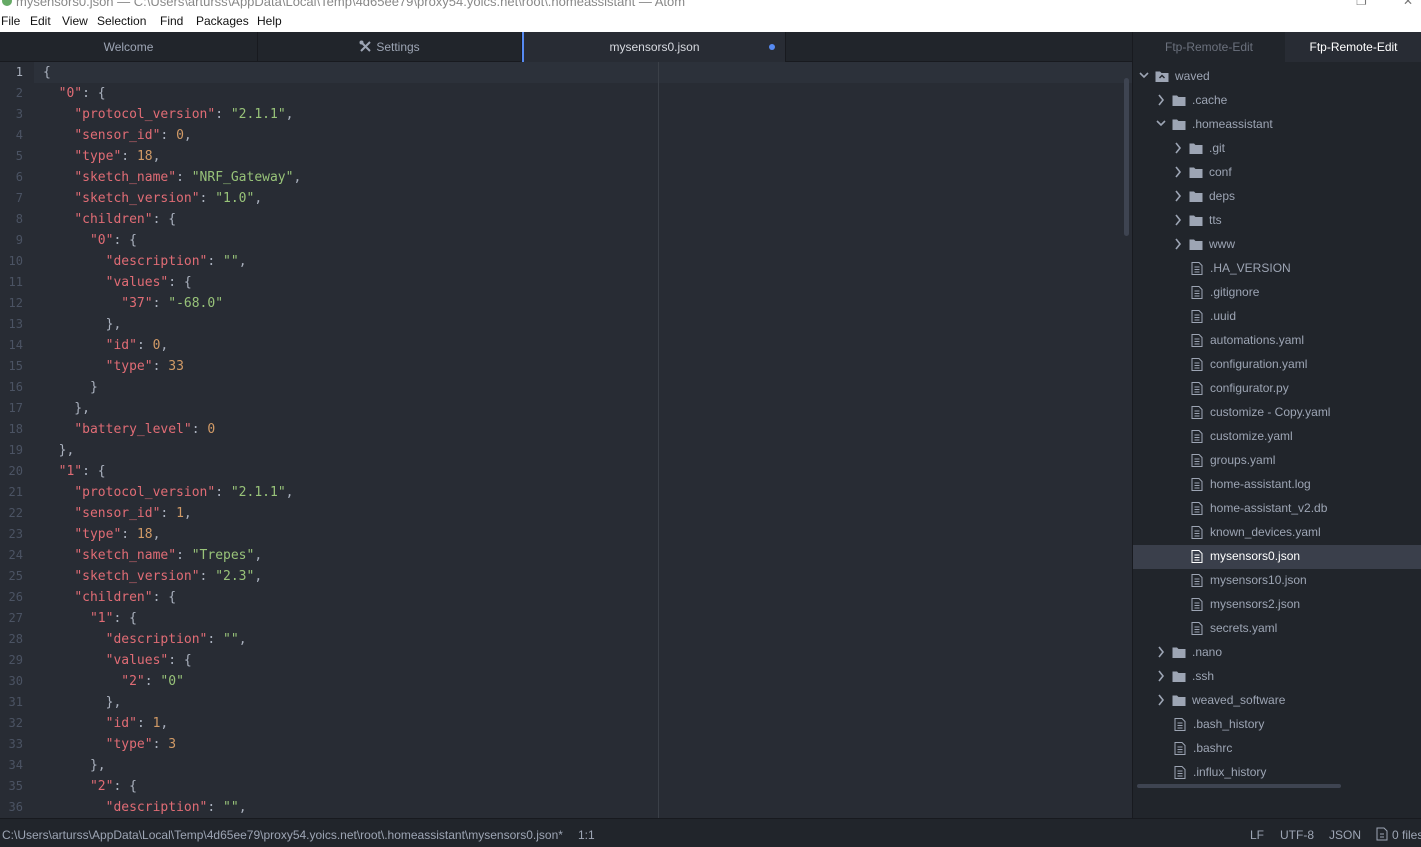 The height and width of the screenshot is (847, 1421). Describe the element at coordinates (1265, 532) in the screenshot. I see `tree-item-label: known_devices.yaml` at that location.